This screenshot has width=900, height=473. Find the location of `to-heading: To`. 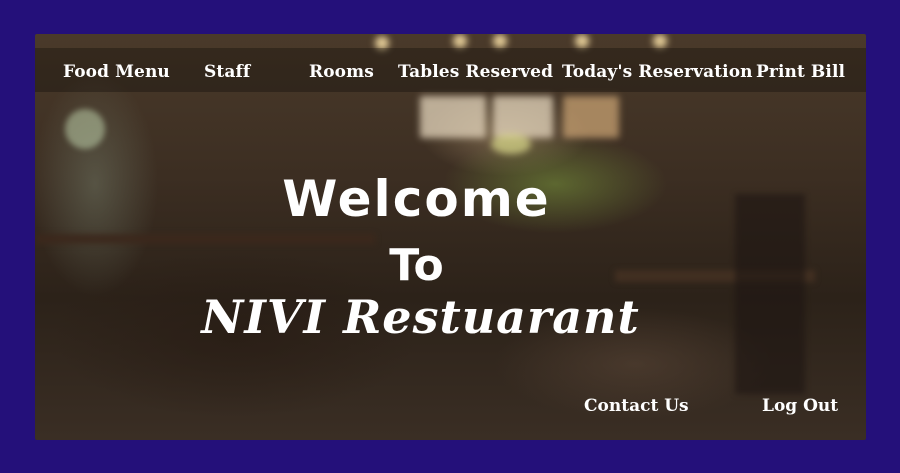

to-heading: To is located at coordinates (416, 265).